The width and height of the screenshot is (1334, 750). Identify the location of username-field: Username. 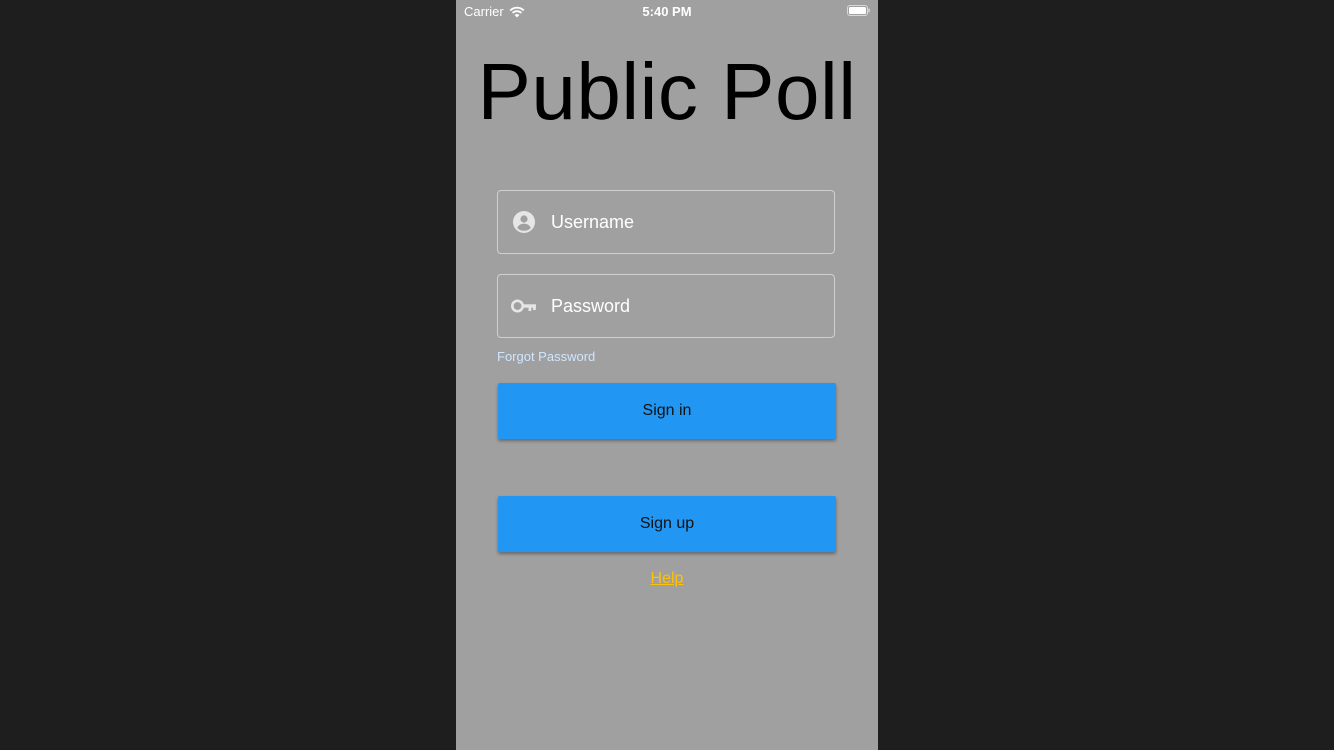
(666, 222).